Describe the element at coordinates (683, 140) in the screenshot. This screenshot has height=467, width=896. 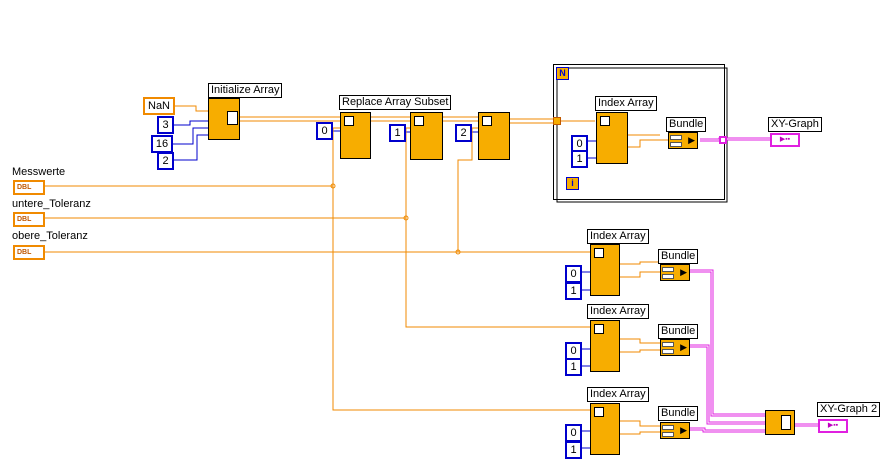
I see `bundle-node-1: ▶` at that location.